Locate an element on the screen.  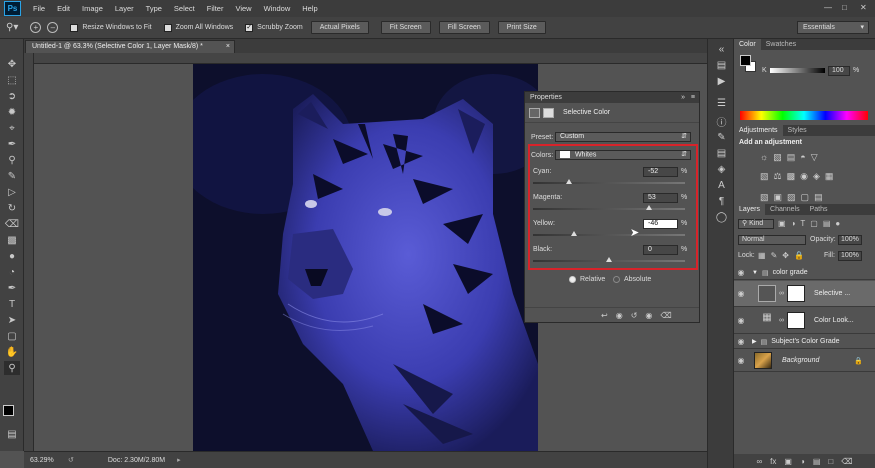
menu-file: File is located at coordinates (39, 8).